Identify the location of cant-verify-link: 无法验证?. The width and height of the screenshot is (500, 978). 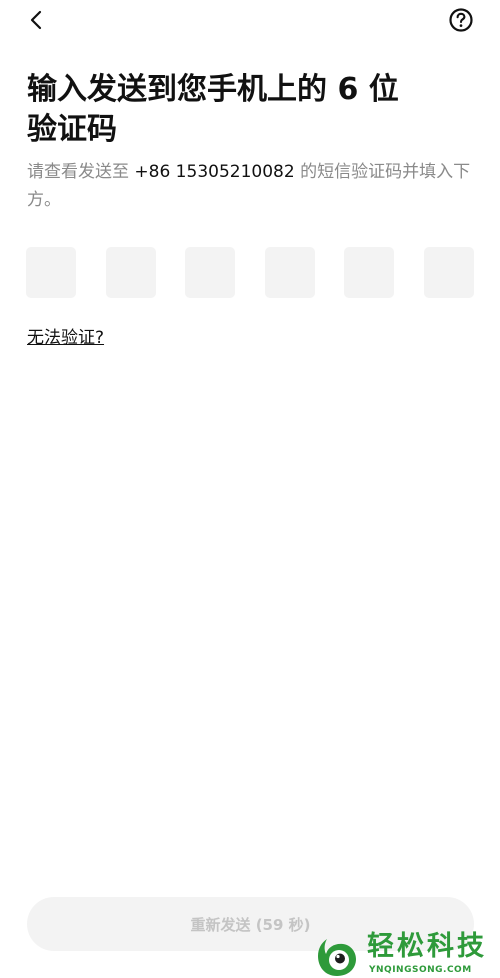
(65, 338).